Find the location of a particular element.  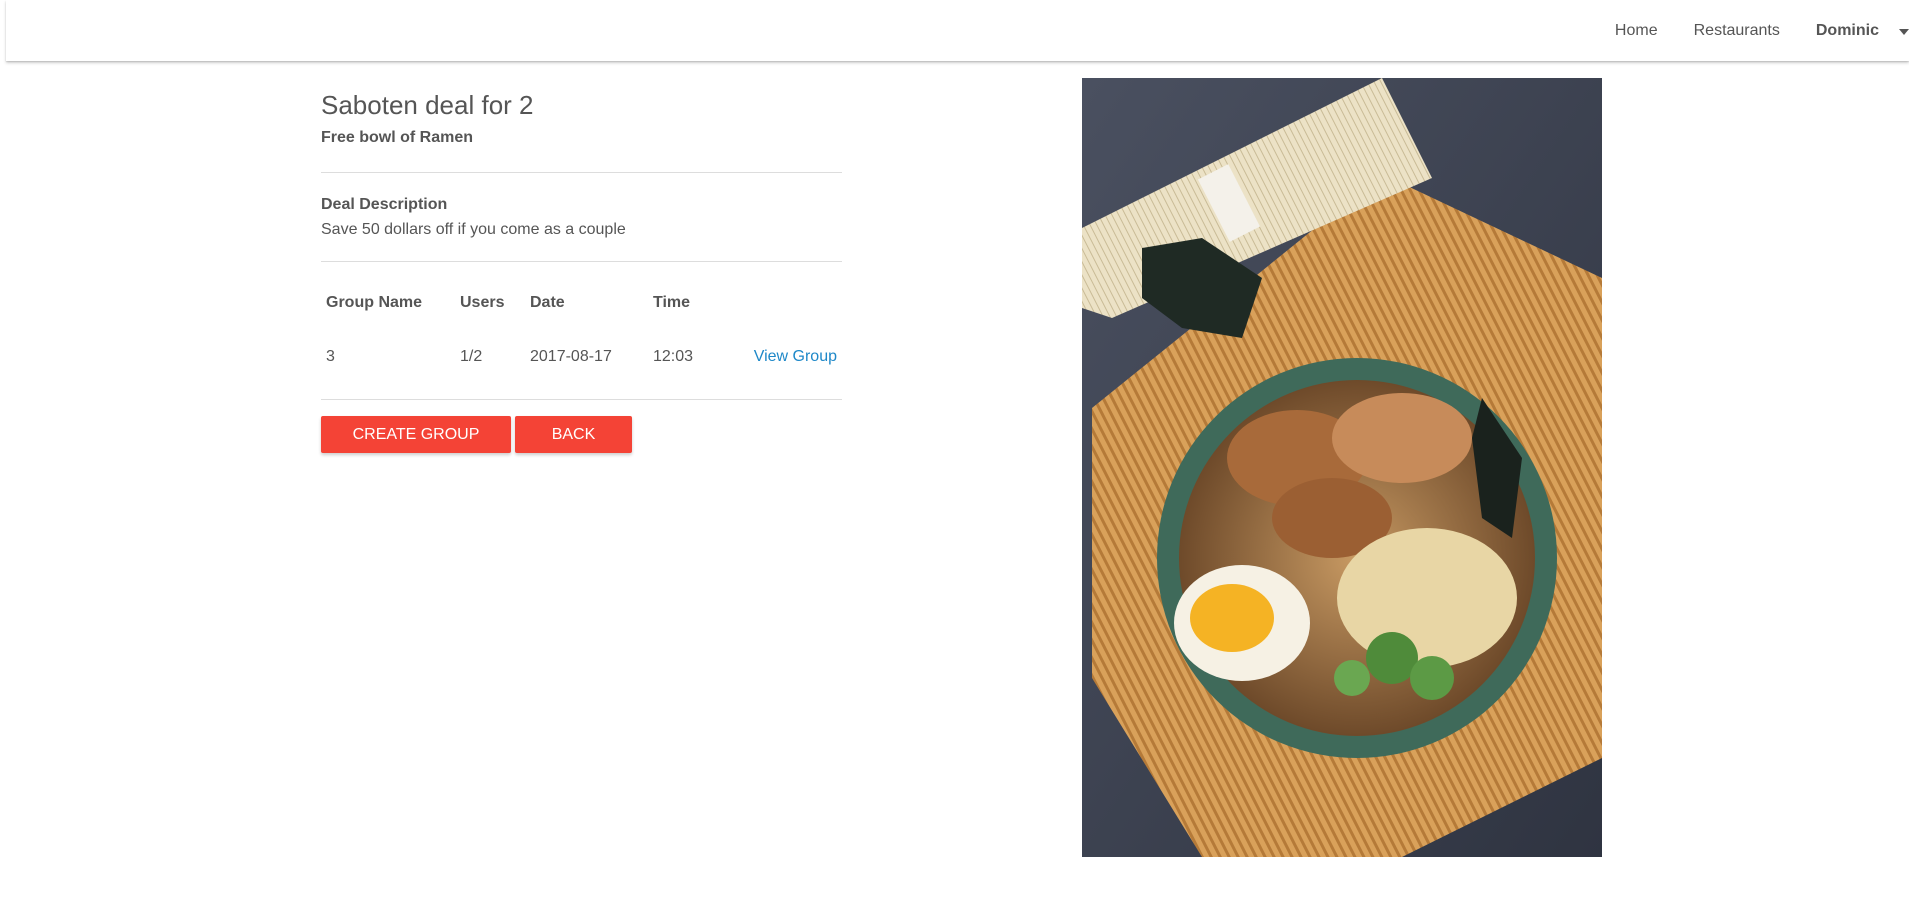

column-header-time: Time is located at coordinates (672, 302).